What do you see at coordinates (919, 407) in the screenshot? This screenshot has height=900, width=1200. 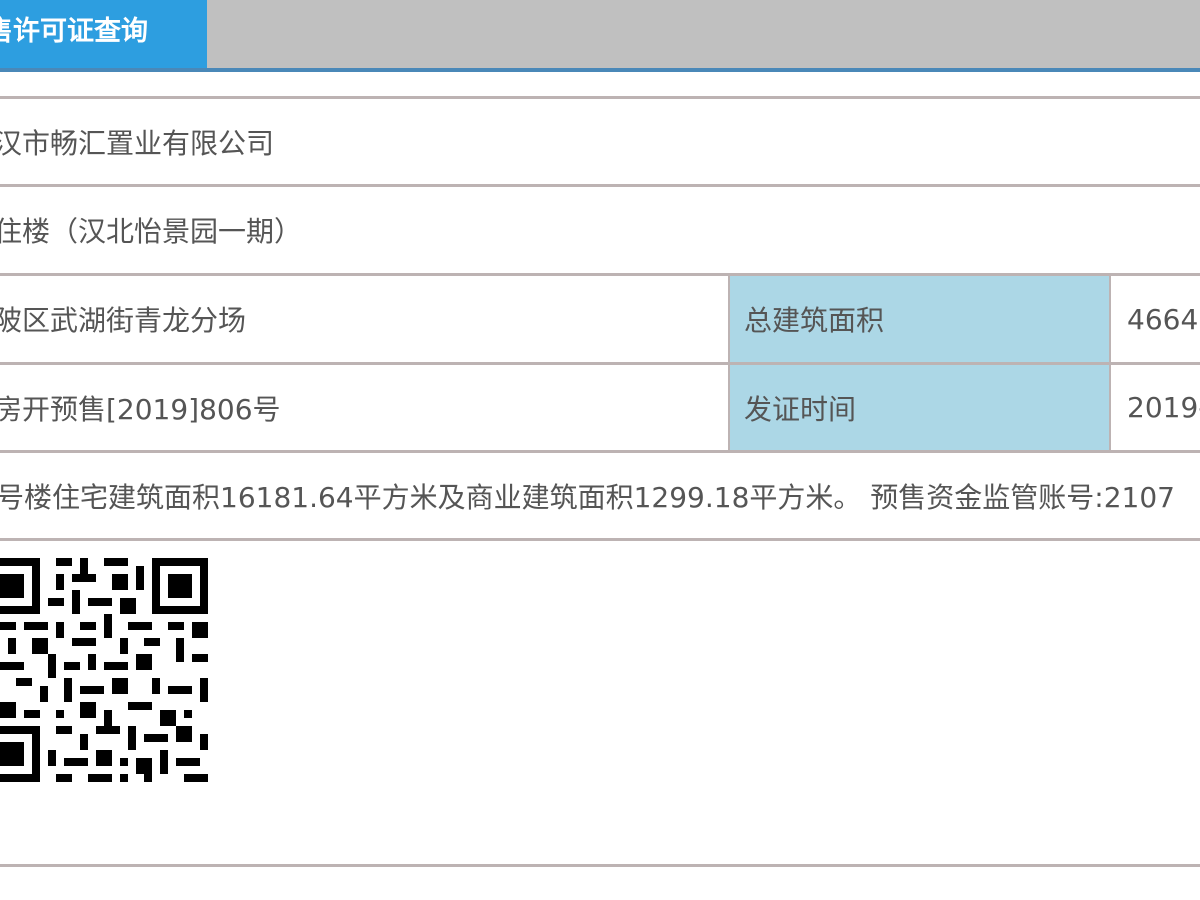 I see `issue-date-label: 发证时间` at bounding box center [919, 407].